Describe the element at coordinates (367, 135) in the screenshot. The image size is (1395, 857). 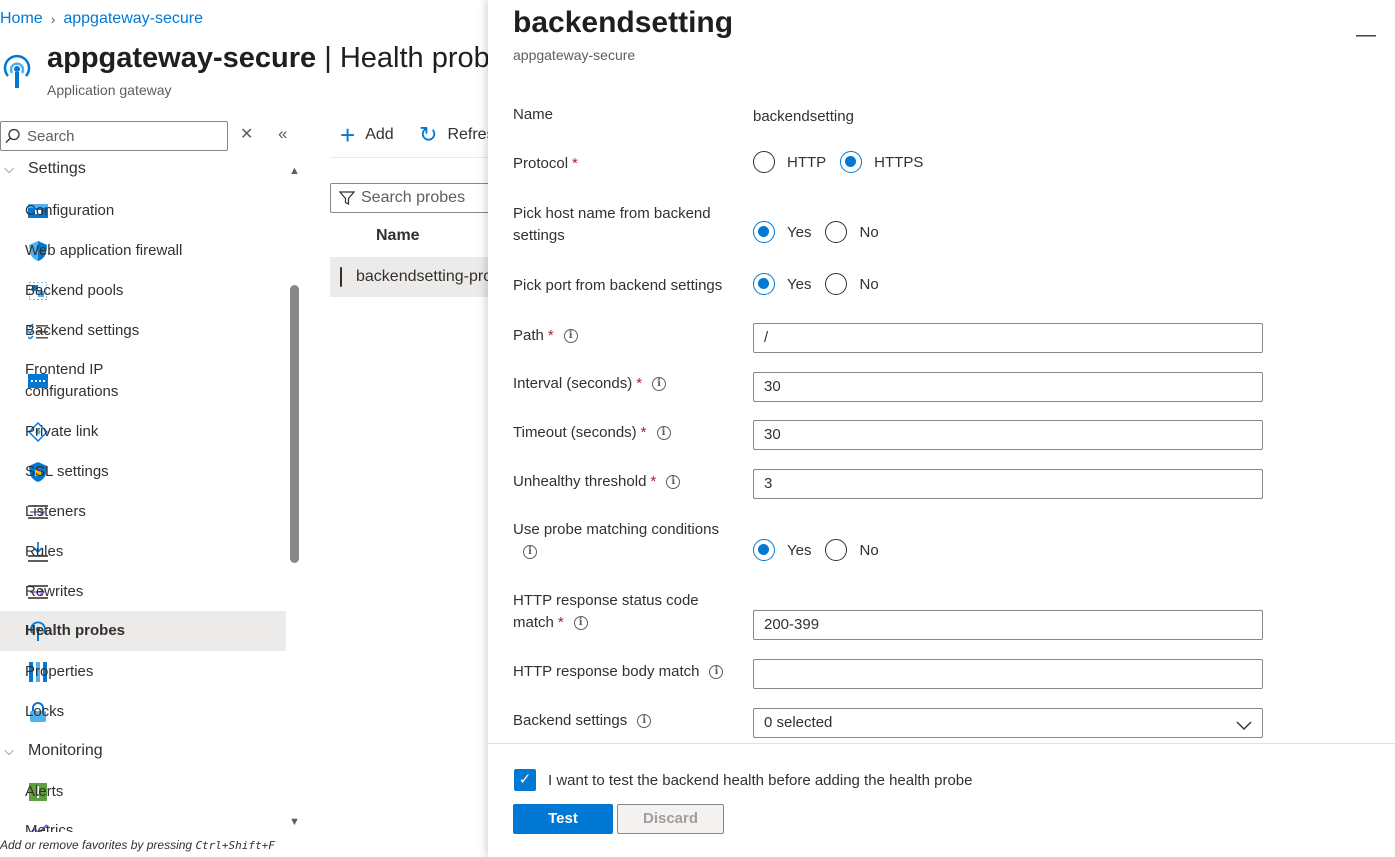
I see `add-button: + Add` at that location.